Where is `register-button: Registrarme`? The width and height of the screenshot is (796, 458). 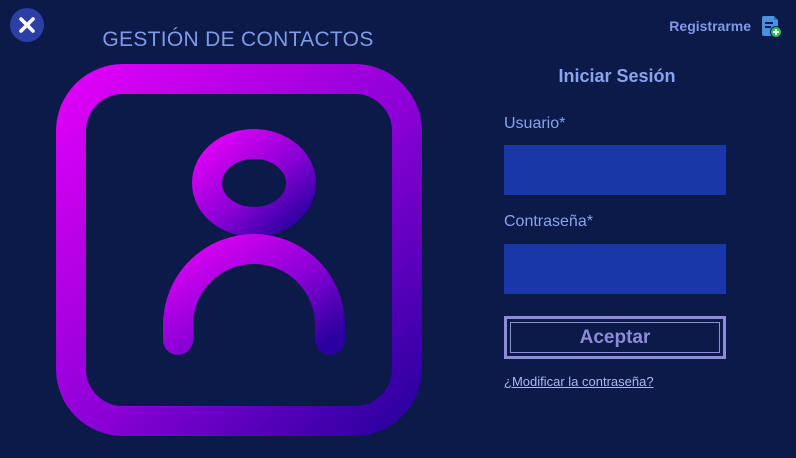
register-button: Registrarme is located at coordinates (725, 26).